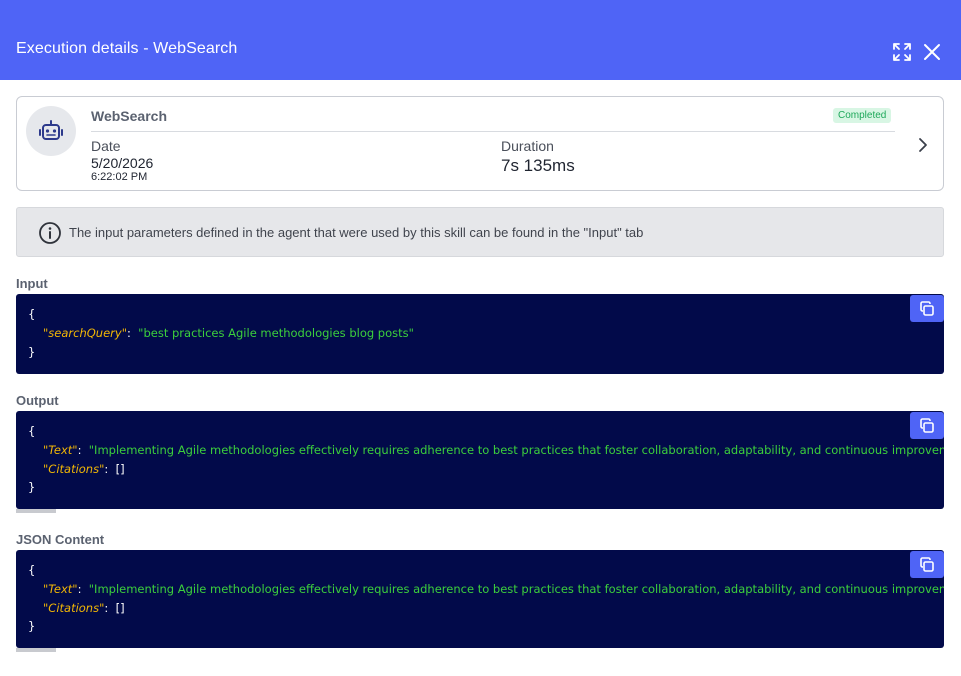  Describe the element at coordinates (538, 165) in the screenshot. I see `duration-value: 7s 135ms` at that location.